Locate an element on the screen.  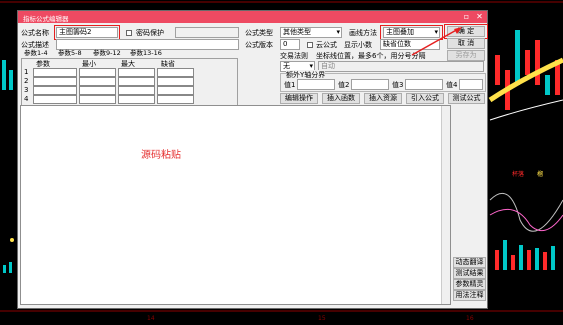
highlight-formula-name is located at coordinates (87, 32).